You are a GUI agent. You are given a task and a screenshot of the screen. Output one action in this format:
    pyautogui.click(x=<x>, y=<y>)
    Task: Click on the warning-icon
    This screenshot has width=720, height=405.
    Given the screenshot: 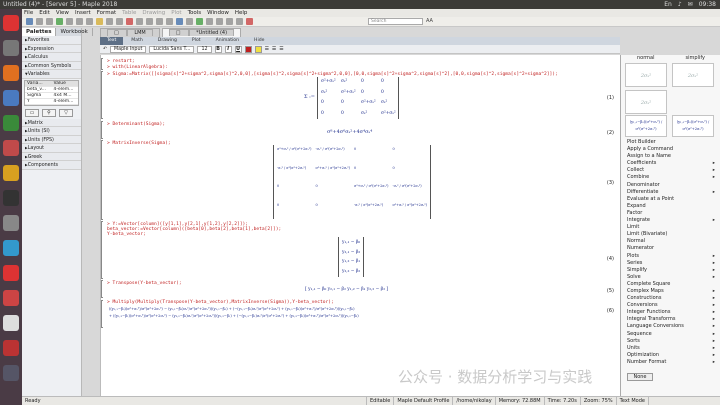 What is the action you would take?
    pyautogui.click(x=249, y=21)
    